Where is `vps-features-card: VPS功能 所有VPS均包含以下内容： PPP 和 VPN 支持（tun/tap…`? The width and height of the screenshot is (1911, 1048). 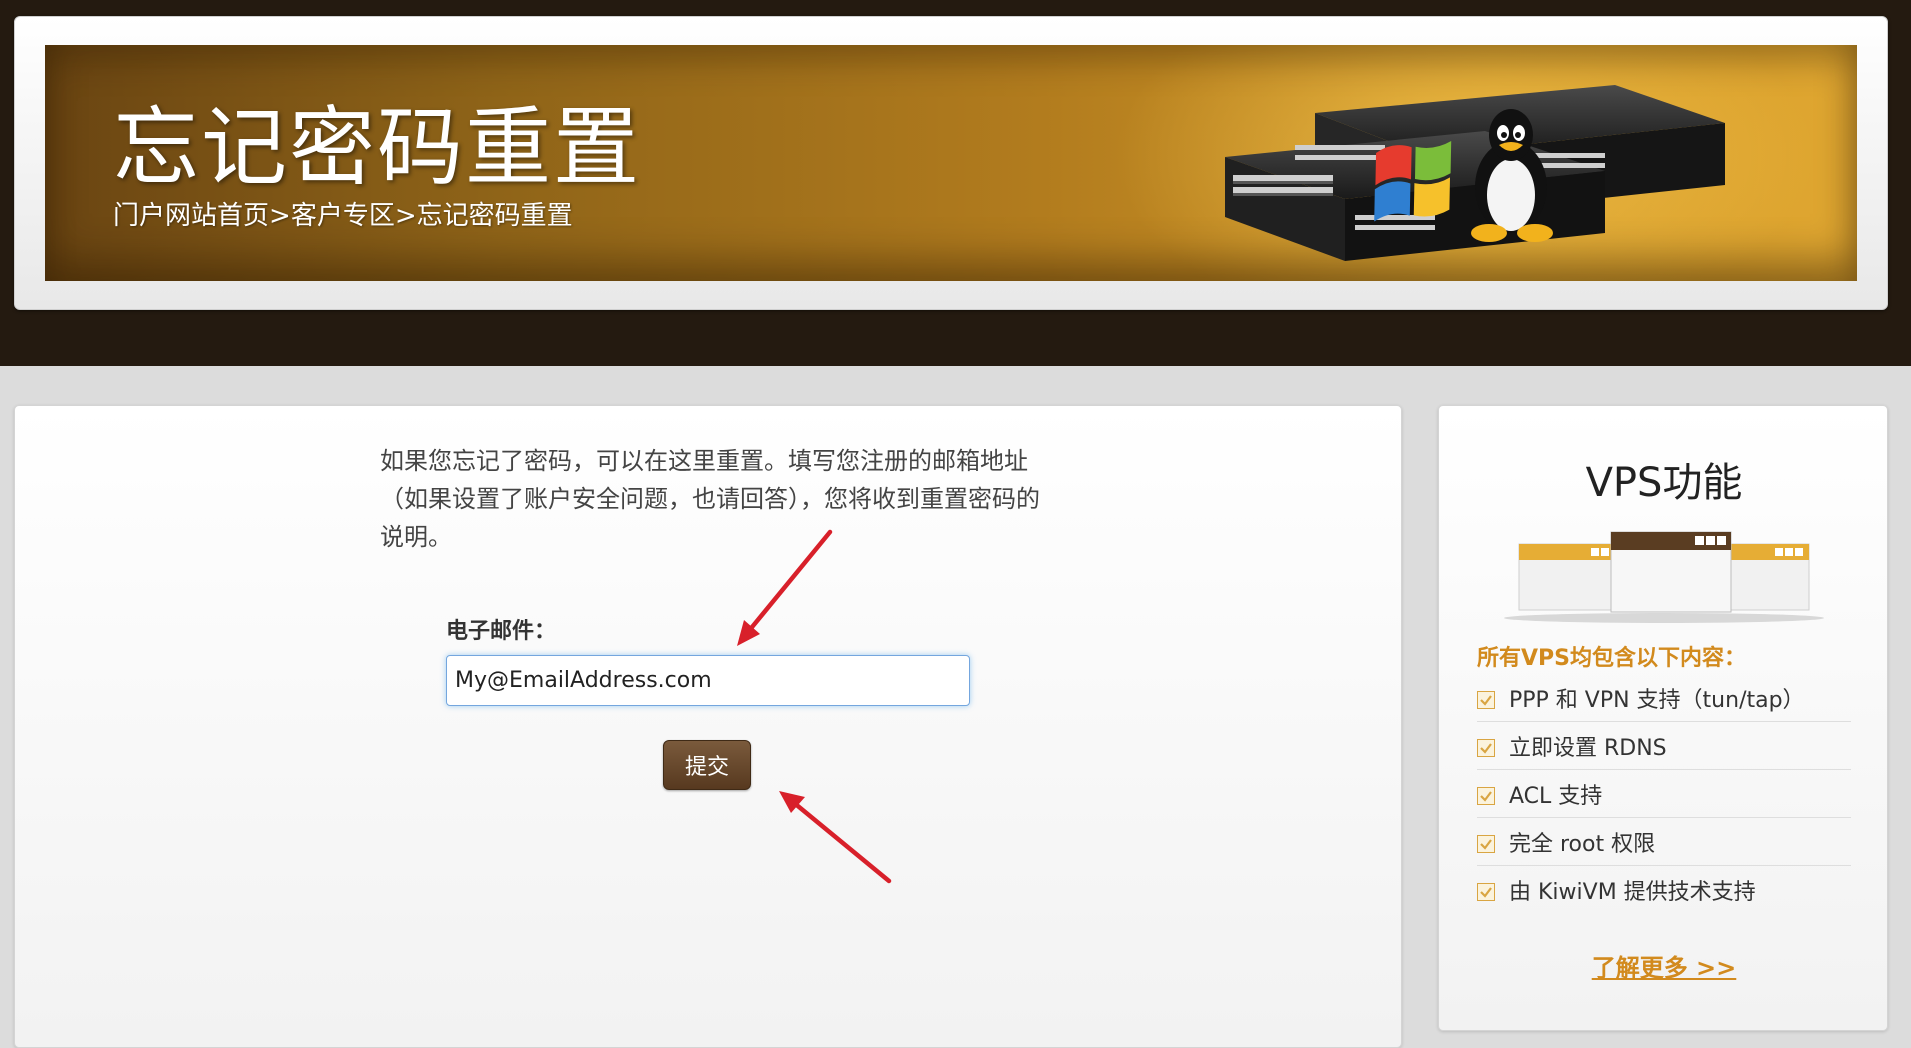
vps-features-card: VPS功能 所有VPS均包含以下内容： PPP 和 VPN 支持（tun/tap… is located at coordinates (1663, 718).